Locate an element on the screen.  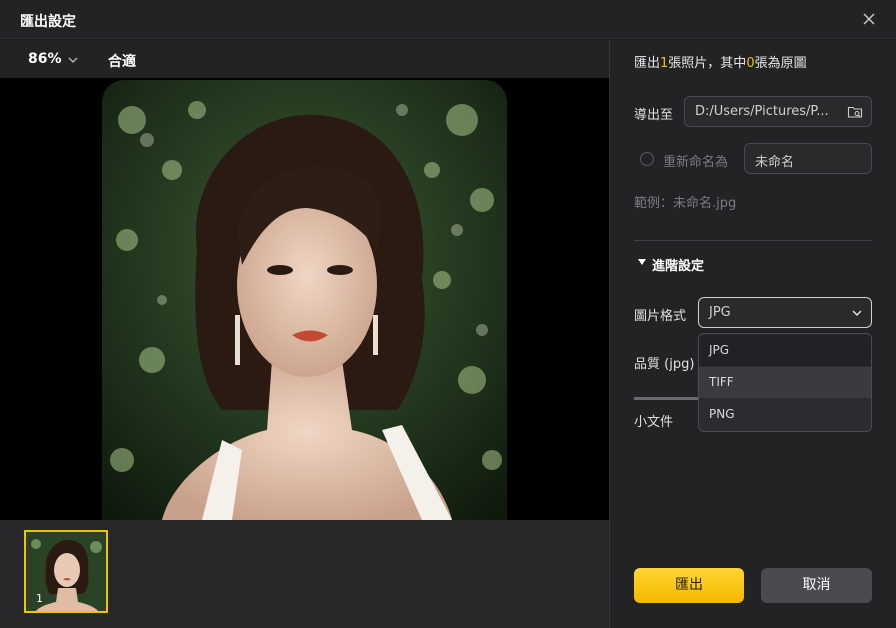
format-option-jpg: JPG is located at coordinates (785, 350).